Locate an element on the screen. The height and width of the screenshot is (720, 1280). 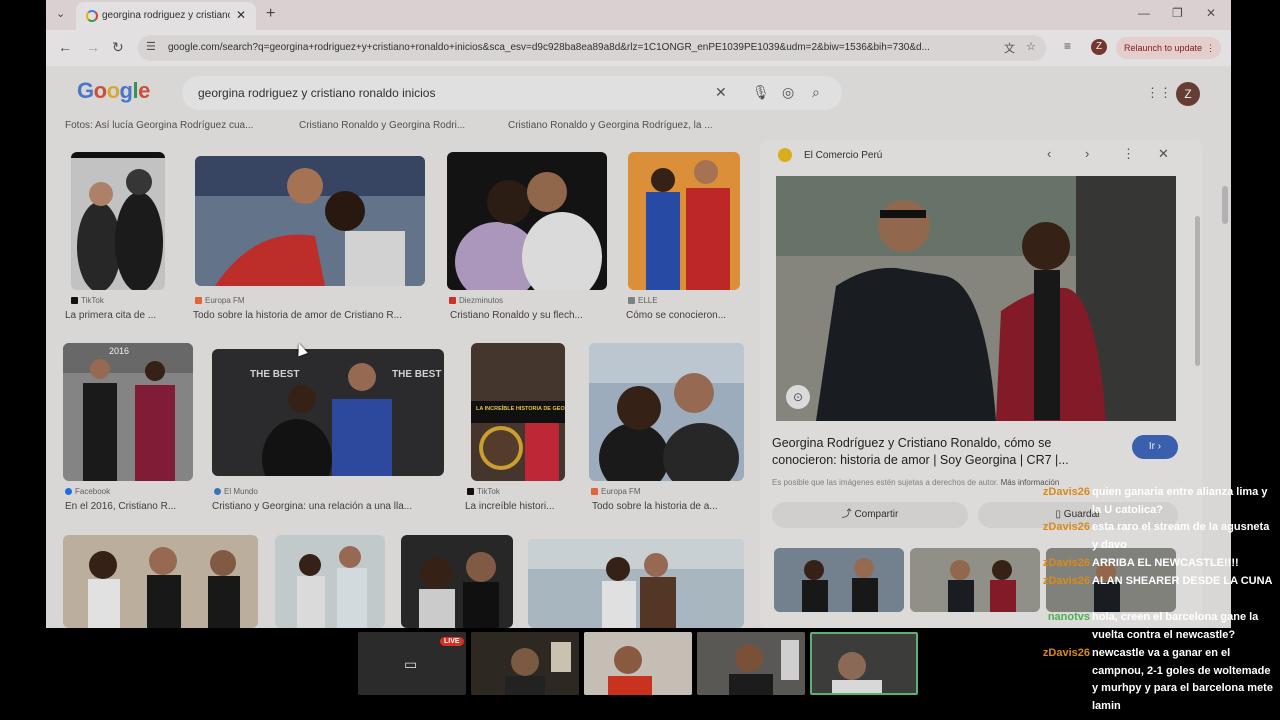
screen-share-tile: ▭ LIVE is located at coordinates (412, 663).